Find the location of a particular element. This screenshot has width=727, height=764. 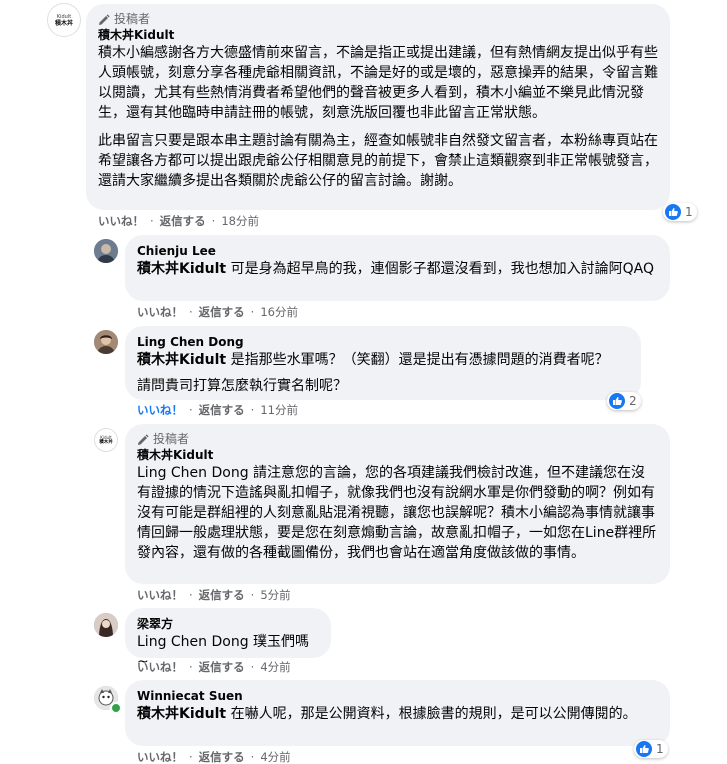

comment-text: 請問貴司打算怎麼執行實名制呢？ is located at coordinates (242, 386).